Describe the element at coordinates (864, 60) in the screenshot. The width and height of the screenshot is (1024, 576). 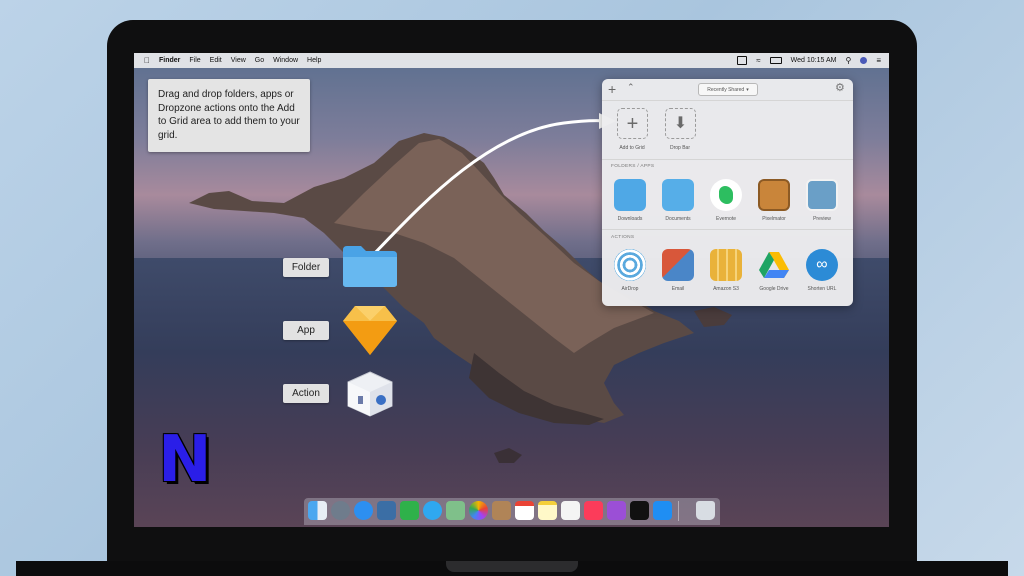
I see `user-icon` at that location.